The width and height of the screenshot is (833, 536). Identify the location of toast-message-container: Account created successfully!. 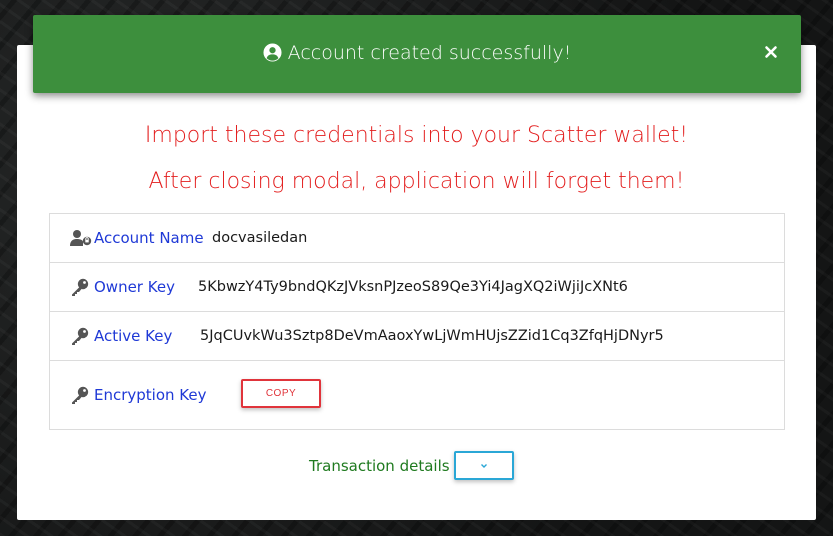
(417, 54).